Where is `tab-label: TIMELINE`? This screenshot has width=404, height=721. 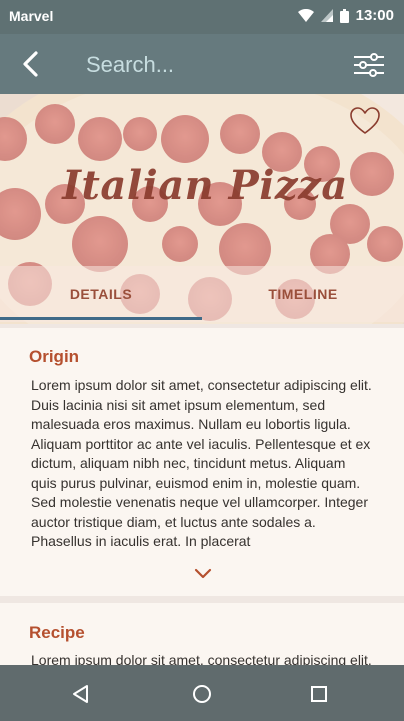 tab-label: TIMELINE is located at coordinates (303, 294).